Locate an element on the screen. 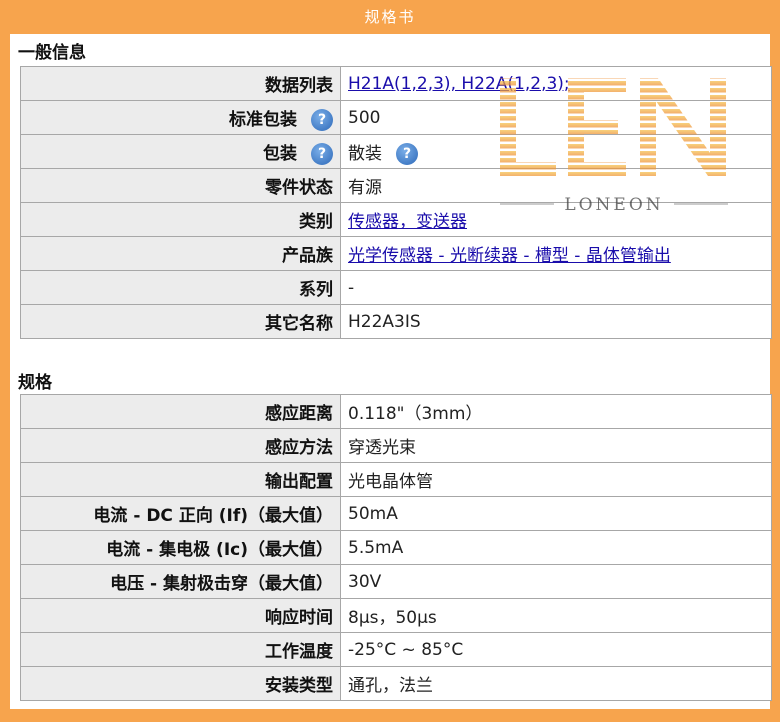  spec-value: 光电晶体管 is located at coordinates (390, 482).